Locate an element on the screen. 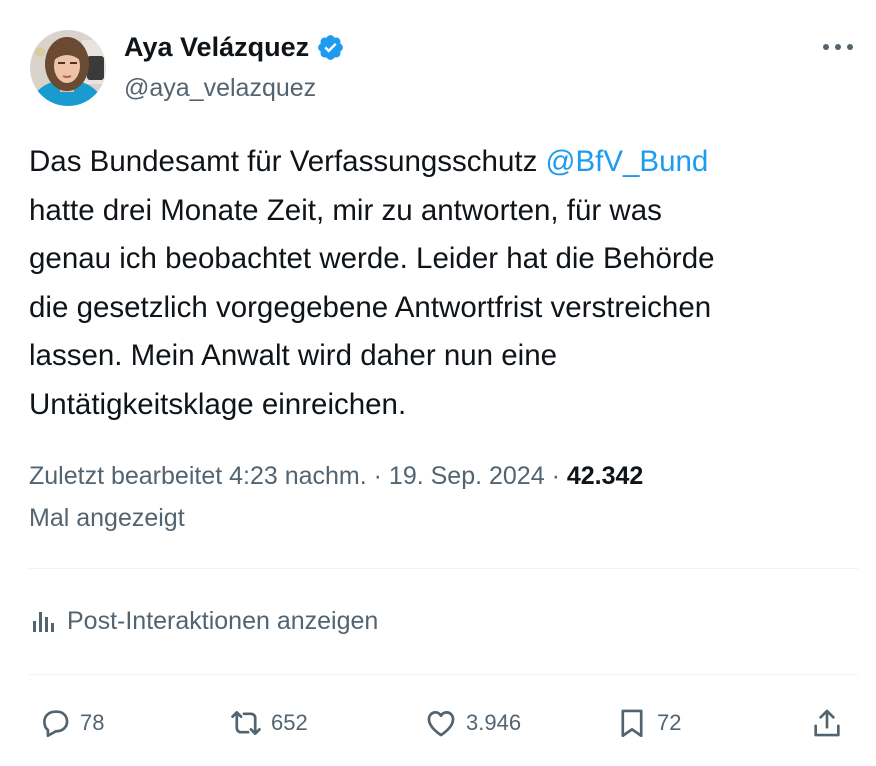 The height and width of the screenshot is (766, 876). avatar is located at coordinates (68, 68).